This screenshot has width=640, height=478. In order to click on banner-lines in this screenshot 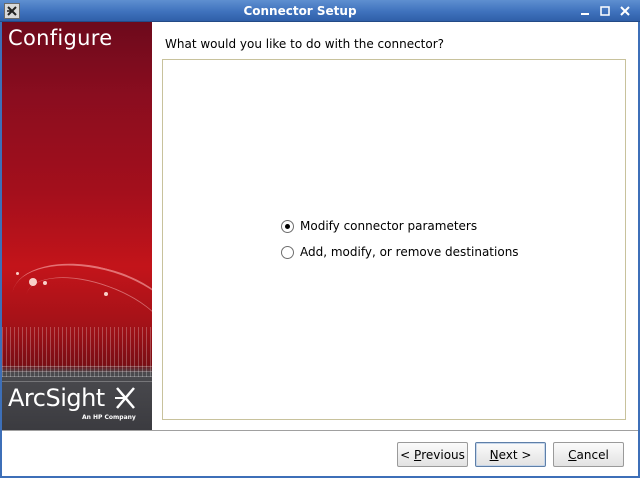, I will do `click(77, 372)`.